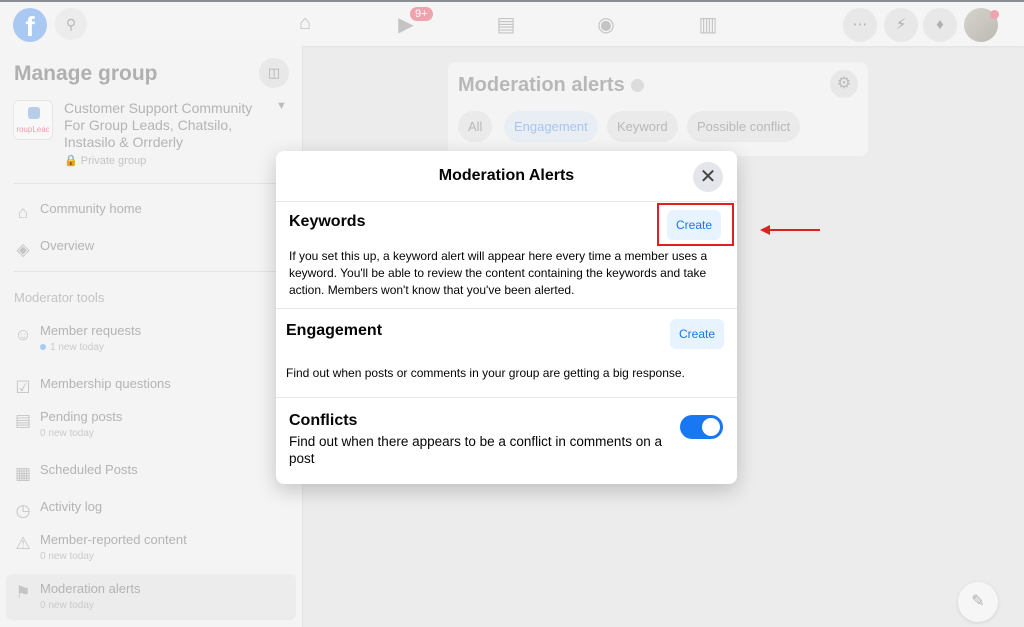  Describe the element at coordinates (940, 25) in the screenshot. I see `bell-icon: ♦` at that location.